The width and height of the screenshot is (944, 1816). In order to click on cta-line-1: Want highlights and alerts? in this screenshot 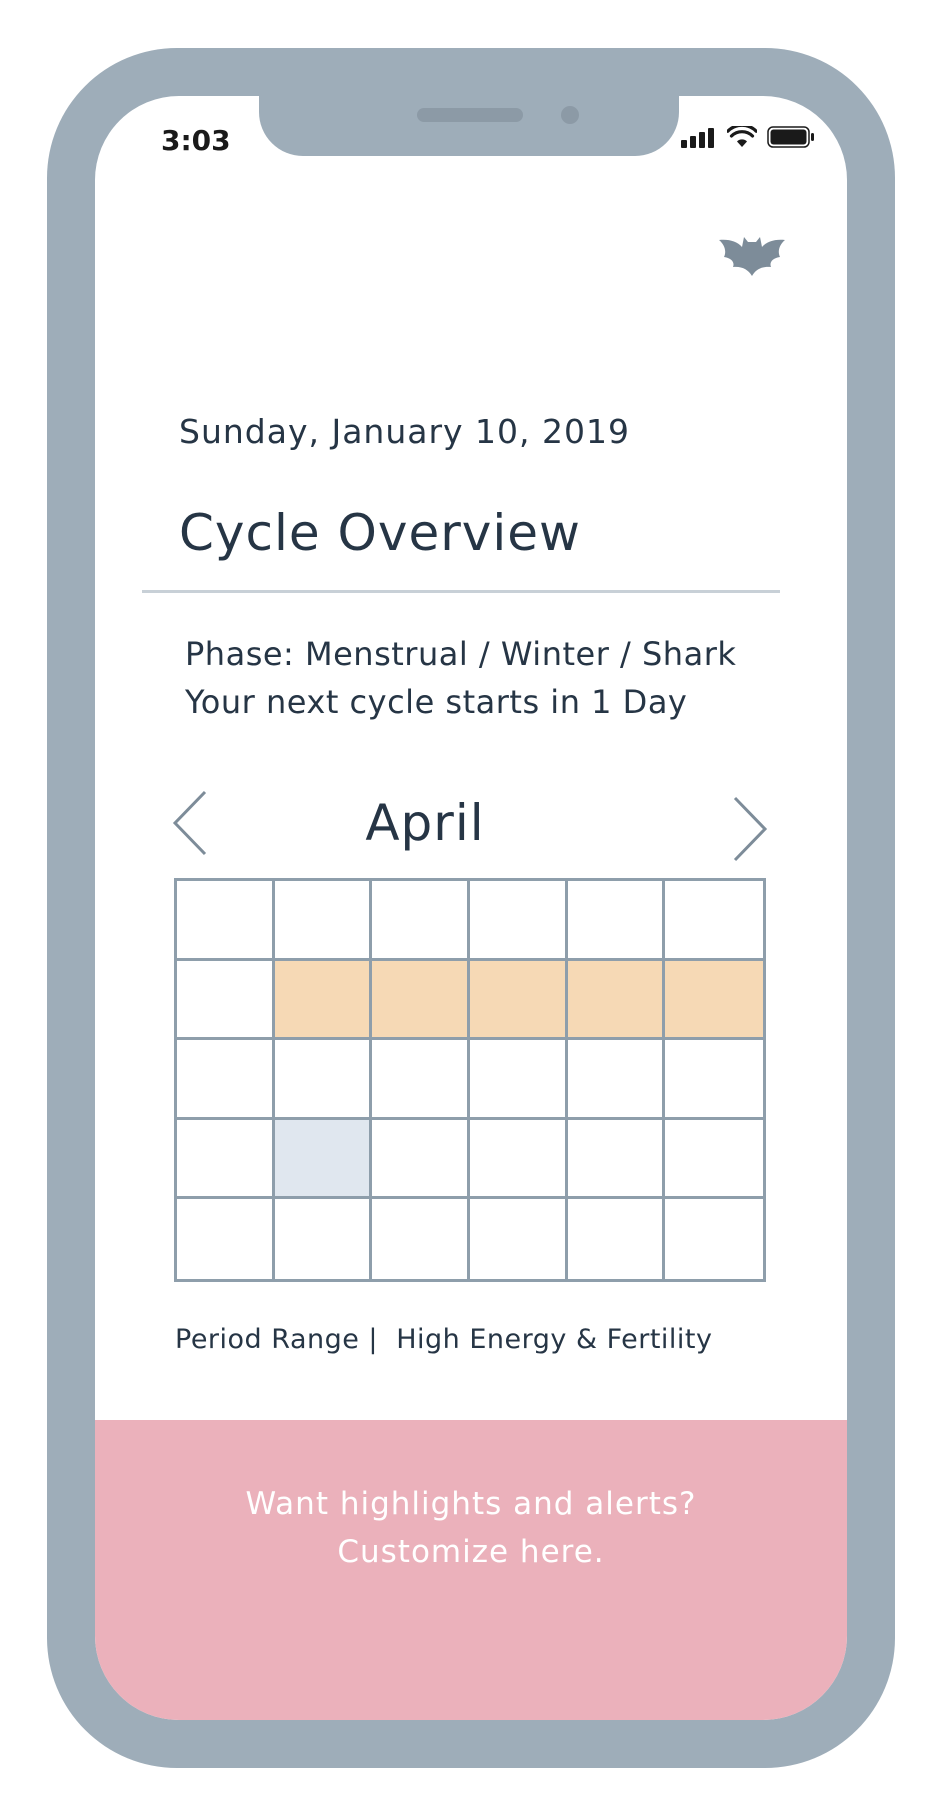, I will do `click(471, 1504)`.